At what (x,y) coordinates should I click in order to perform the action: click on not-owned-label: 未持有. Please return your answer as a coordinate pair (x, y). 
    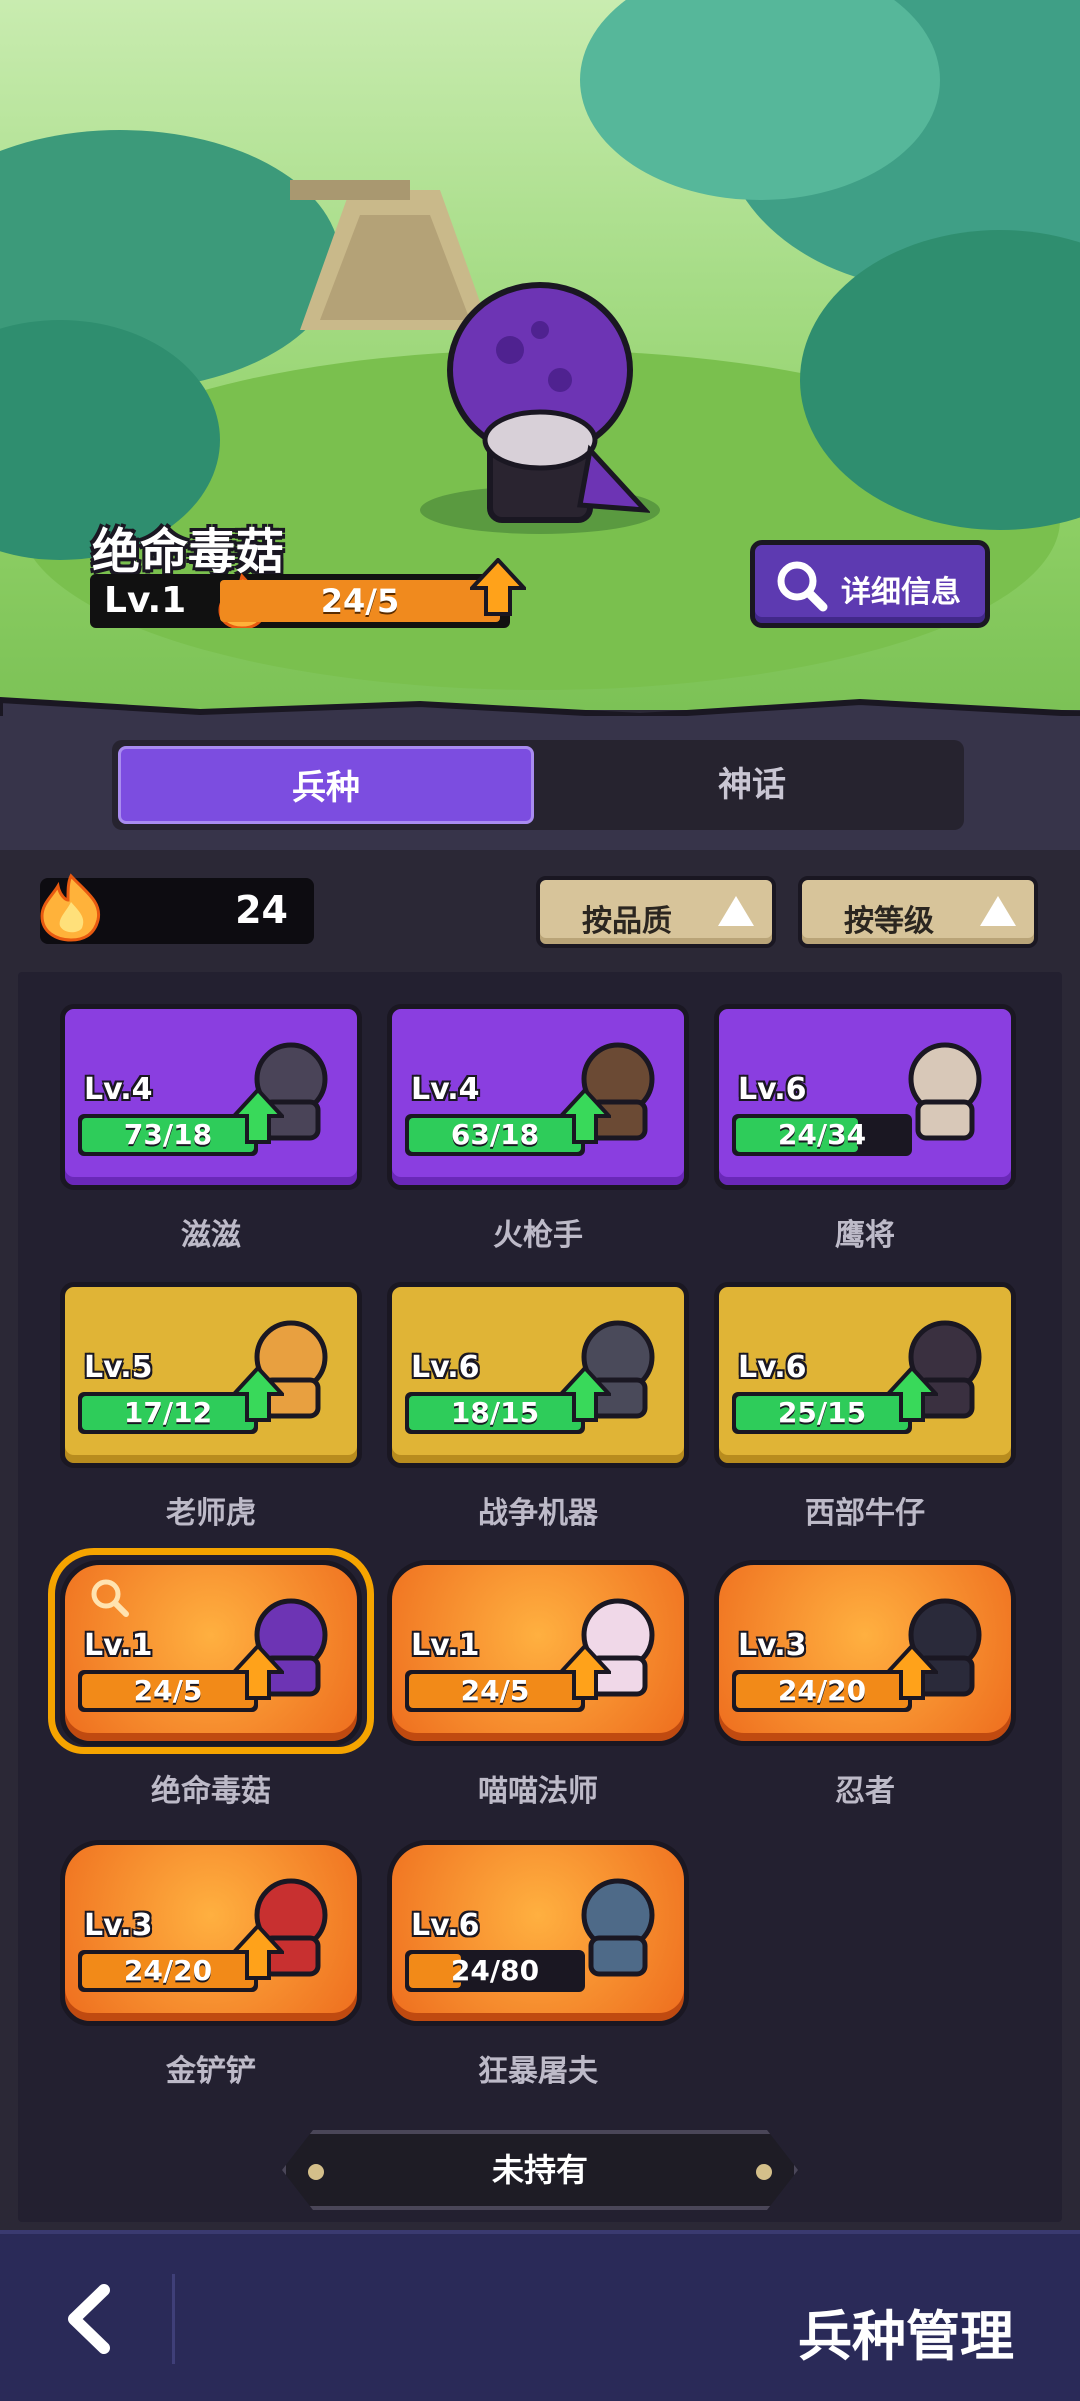
    Looking at the image, I should click on (539, 2170).